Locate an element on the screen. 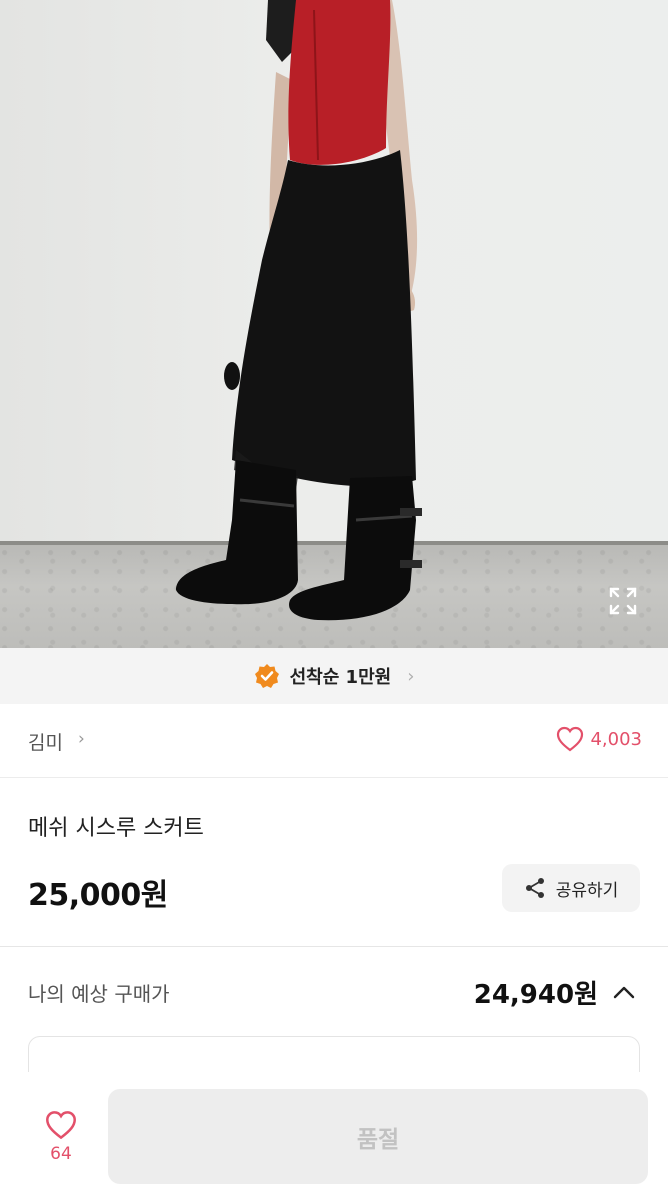  estimate-toggle-button is located at coordinates (624, 992).